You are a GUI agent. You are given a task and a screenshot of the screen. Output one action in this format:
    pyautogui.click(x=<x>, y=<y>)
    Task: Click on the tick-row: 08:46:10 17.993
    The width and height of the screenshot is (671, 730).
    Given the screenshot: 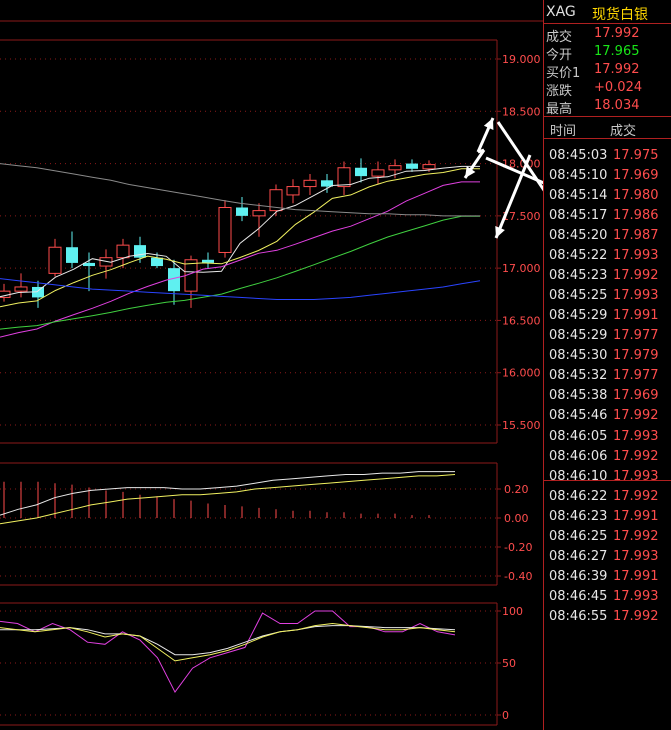 What is the action you would take?
    pyautogui.click(x=607, y=477)
    